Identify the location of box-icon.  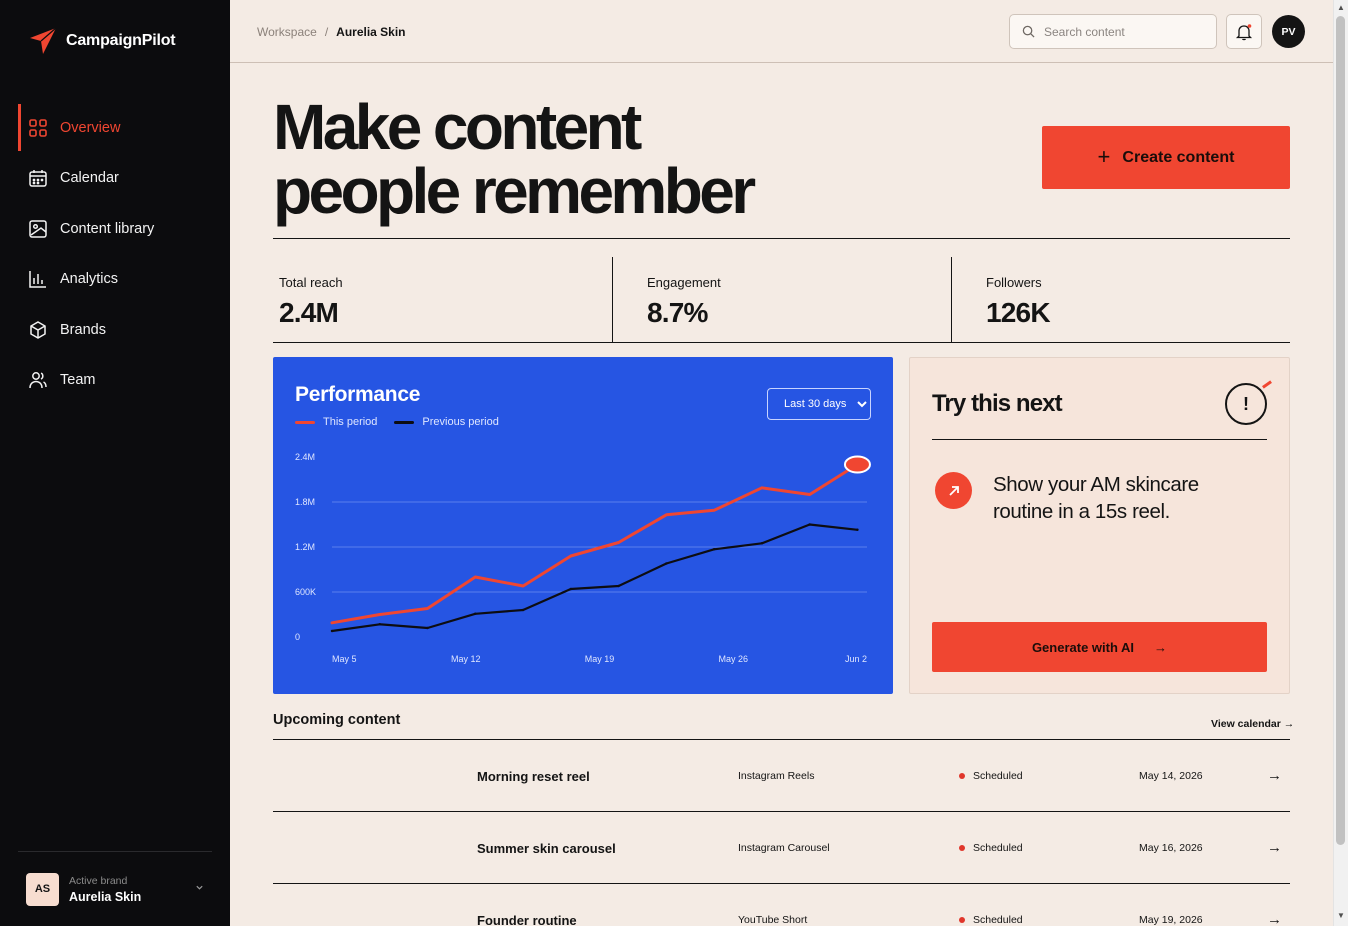
(38, 329).